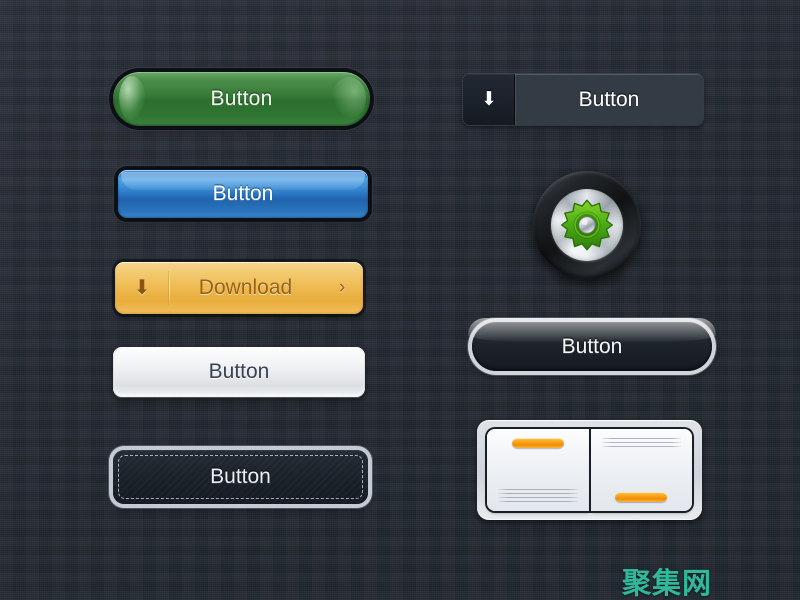 Image resolution: width=800 pixels, height=600 pixels. I want to click on chrome-button-label: Button, so click(592, 346).